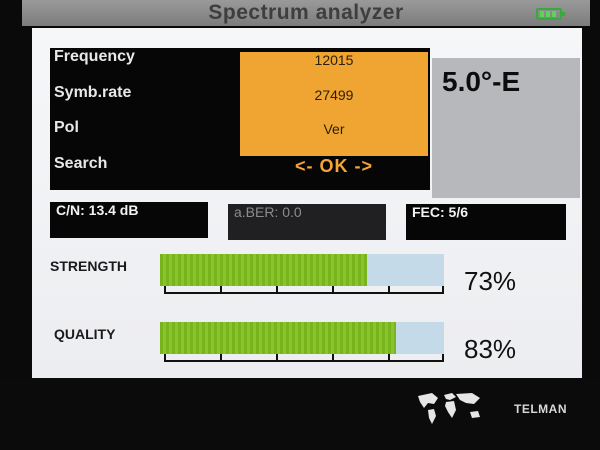 The height and width of the screenshot is (450, 600). I want to click on world-map-icon, so click(449, 408).